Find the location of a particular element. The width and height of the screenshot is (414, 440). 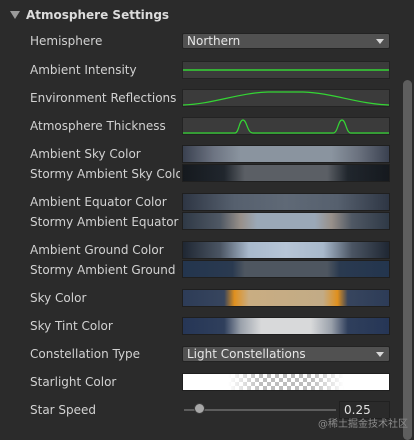

scrollbar-thumb is located at coordinates (407, 260).